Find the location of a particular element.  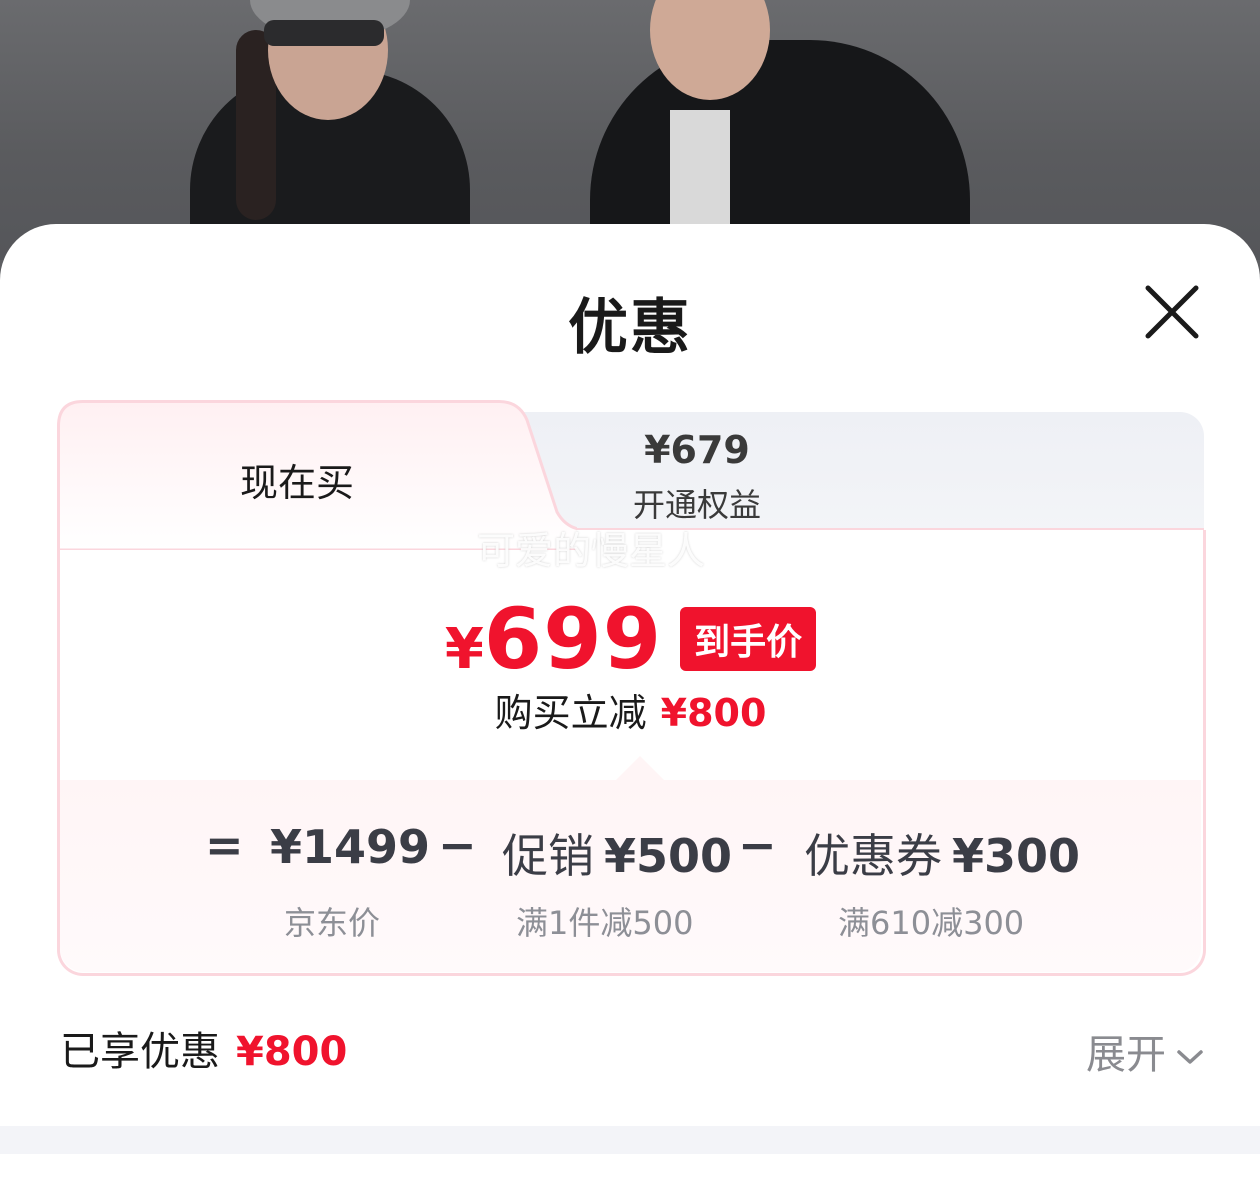

equals-sign: = is located at coordinates (224, 845).